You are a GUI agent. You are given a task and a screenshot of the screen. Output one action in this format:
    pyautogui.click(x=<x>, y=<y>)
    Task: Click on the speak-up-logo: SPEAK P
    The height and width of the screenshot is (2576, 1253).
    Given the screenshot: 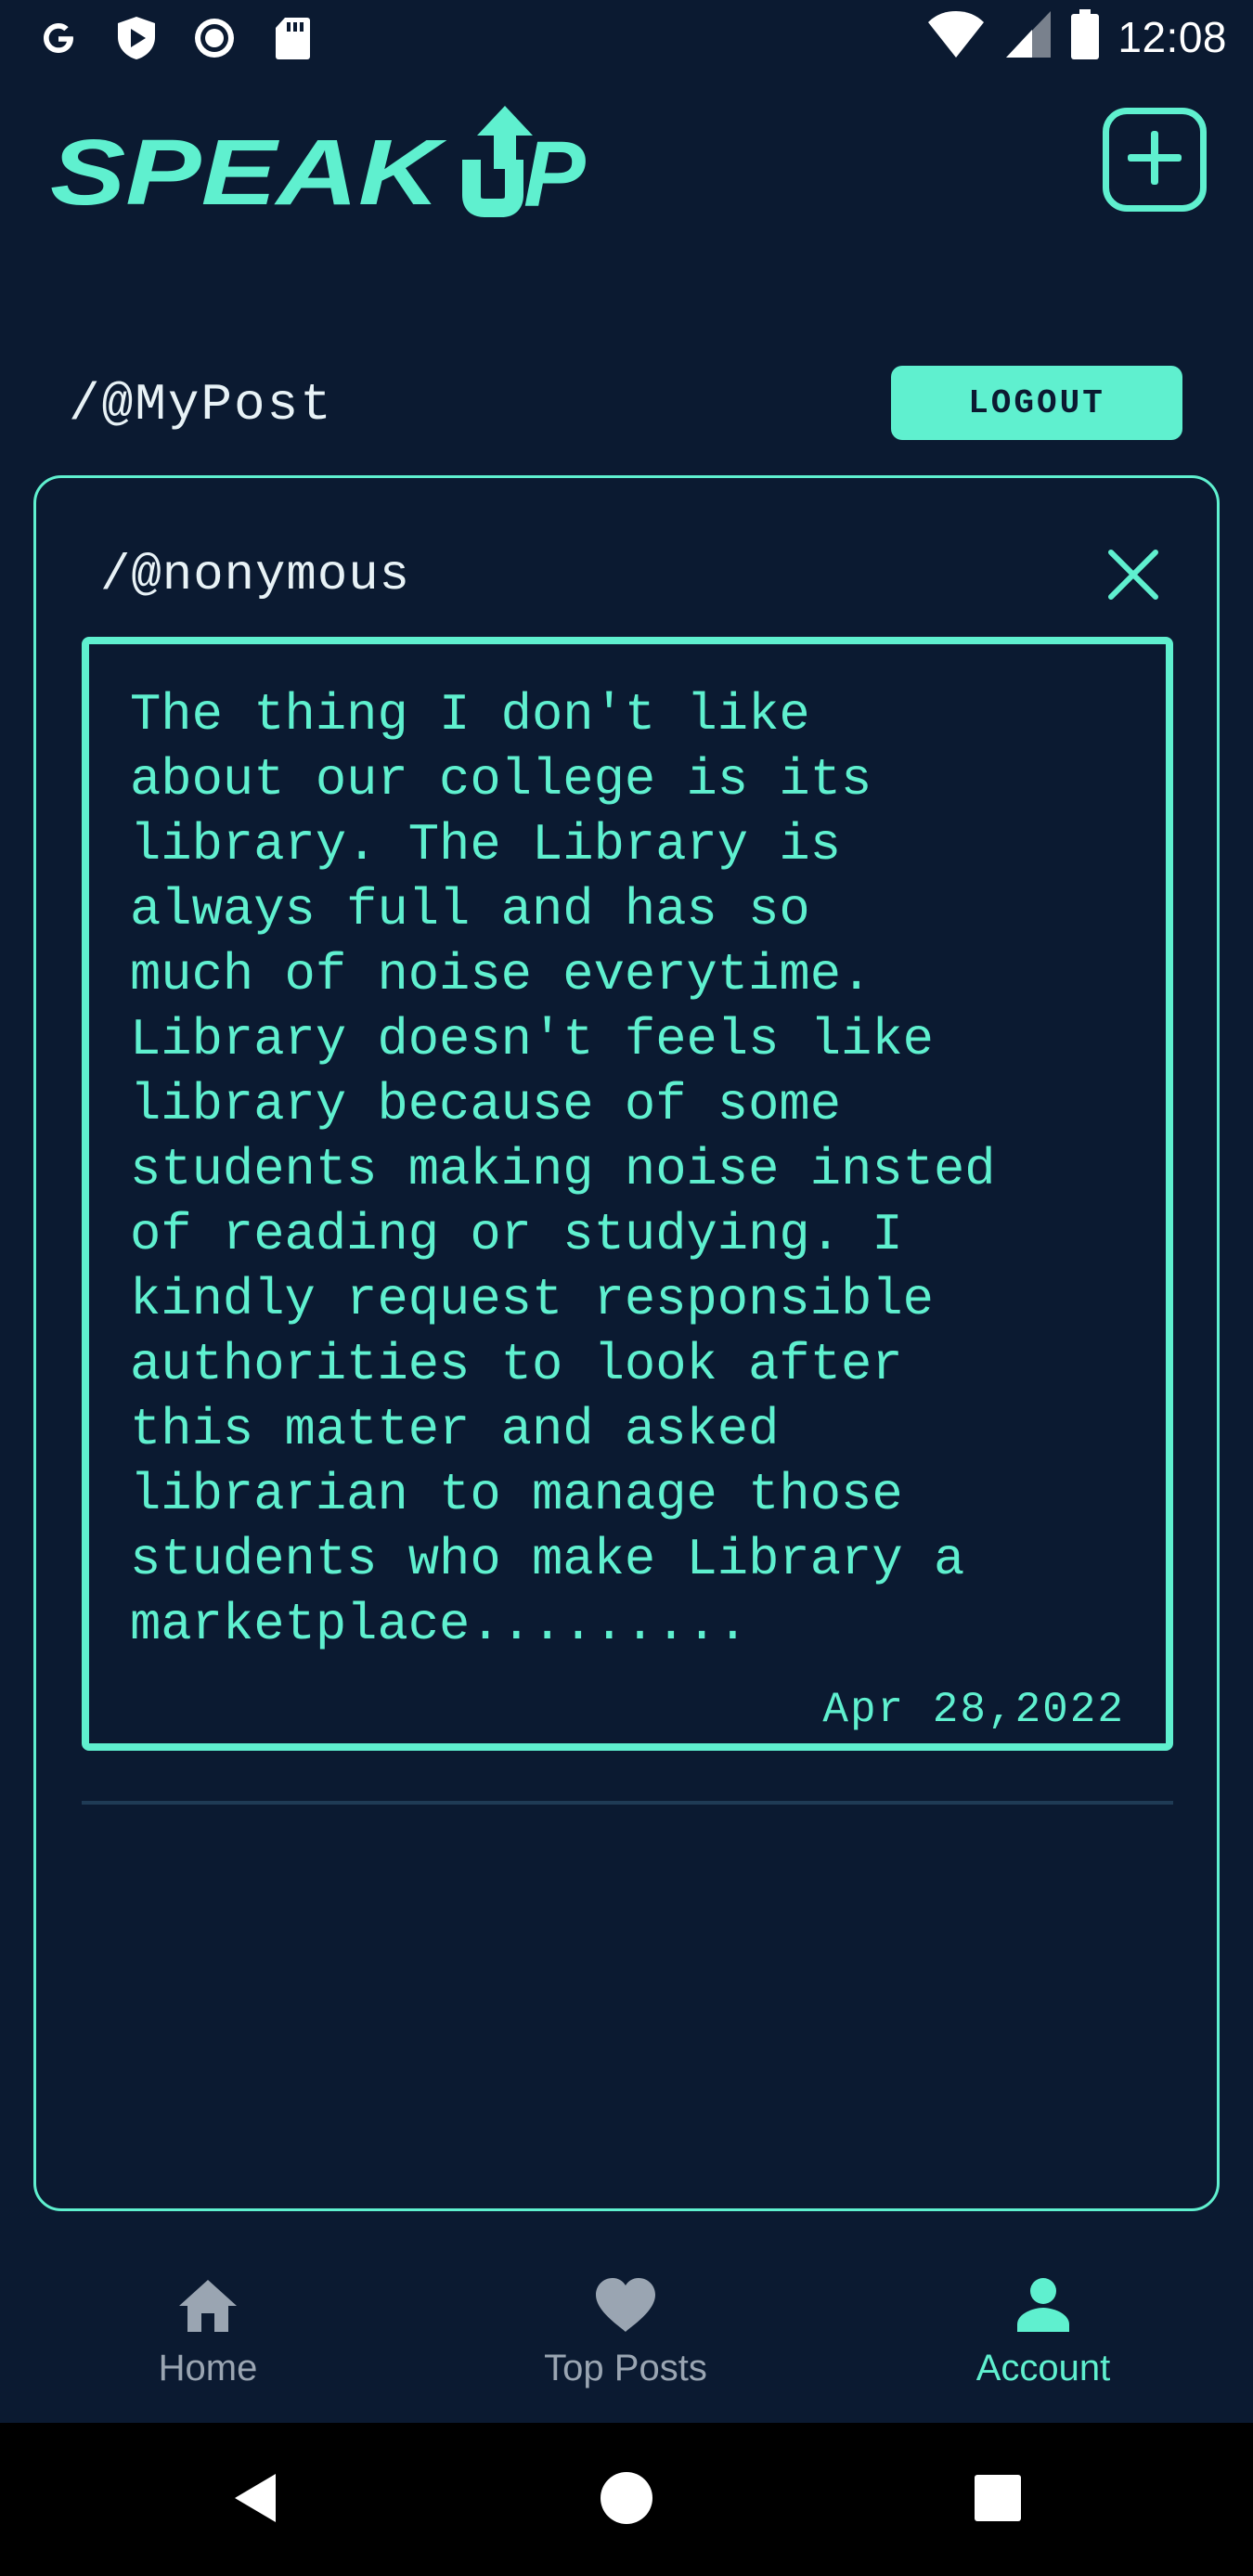 What is the action you would take?
    pyautogui.click(x=354, y=160)
    